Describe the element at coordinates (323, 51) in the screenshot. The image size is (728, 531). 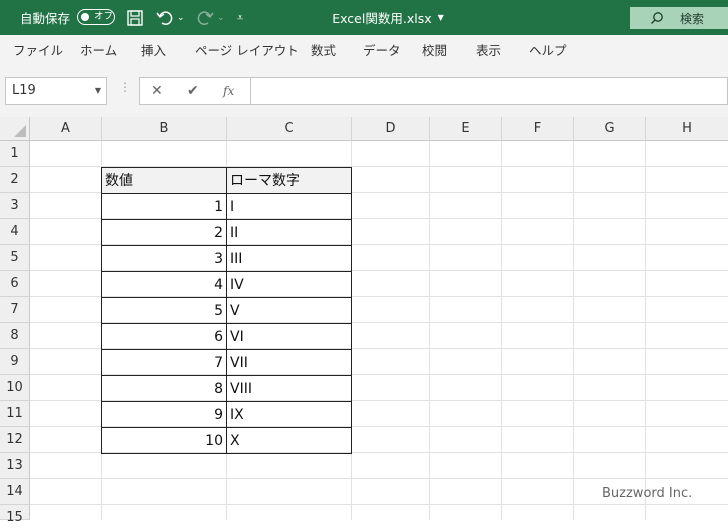
I see `tab-formulas: 数式` at that location.